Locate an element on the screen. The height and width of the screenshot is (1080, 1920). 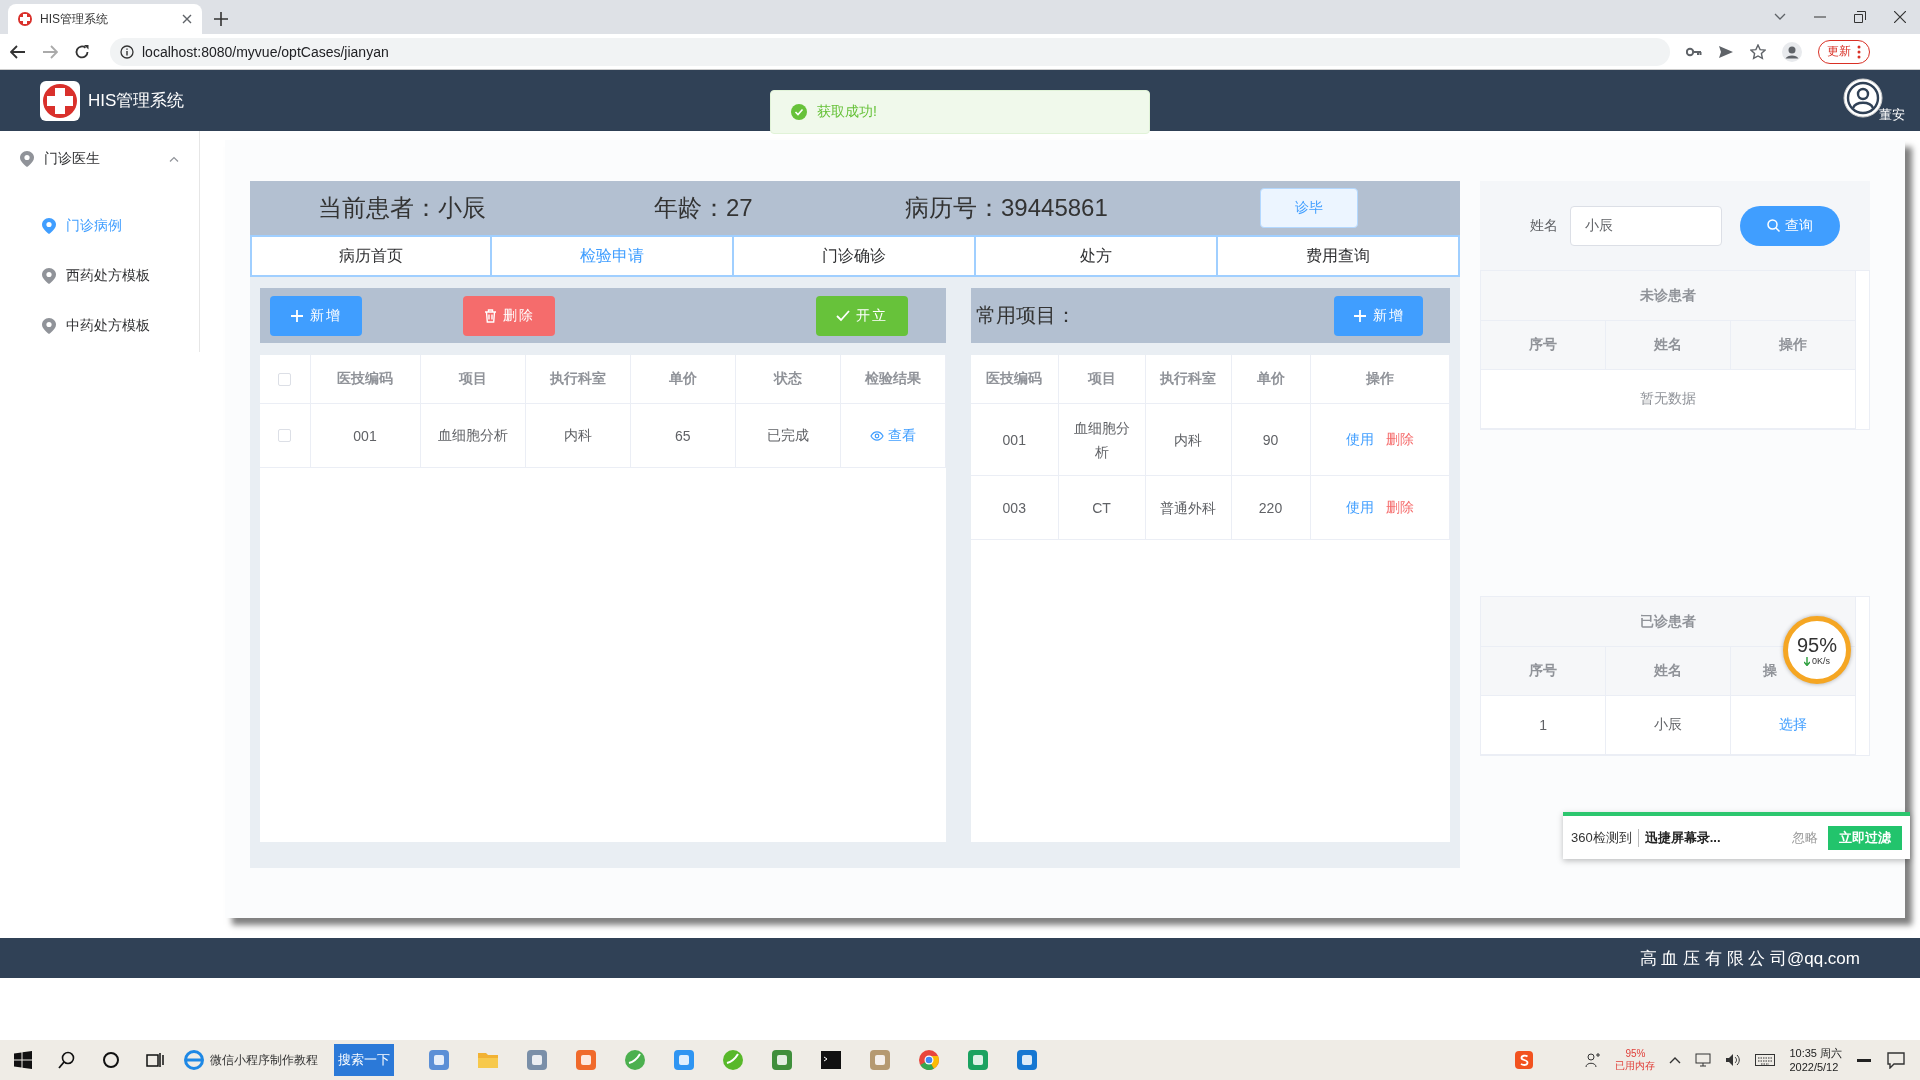
tab: 费用查询 is located at coordinates (1338, 256).